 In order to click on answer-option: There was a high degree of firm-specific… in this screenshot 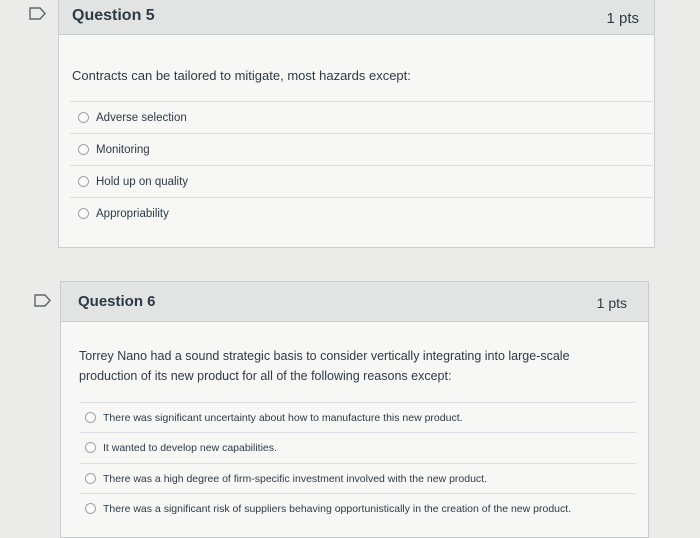, I will do `click(358, 478)`.